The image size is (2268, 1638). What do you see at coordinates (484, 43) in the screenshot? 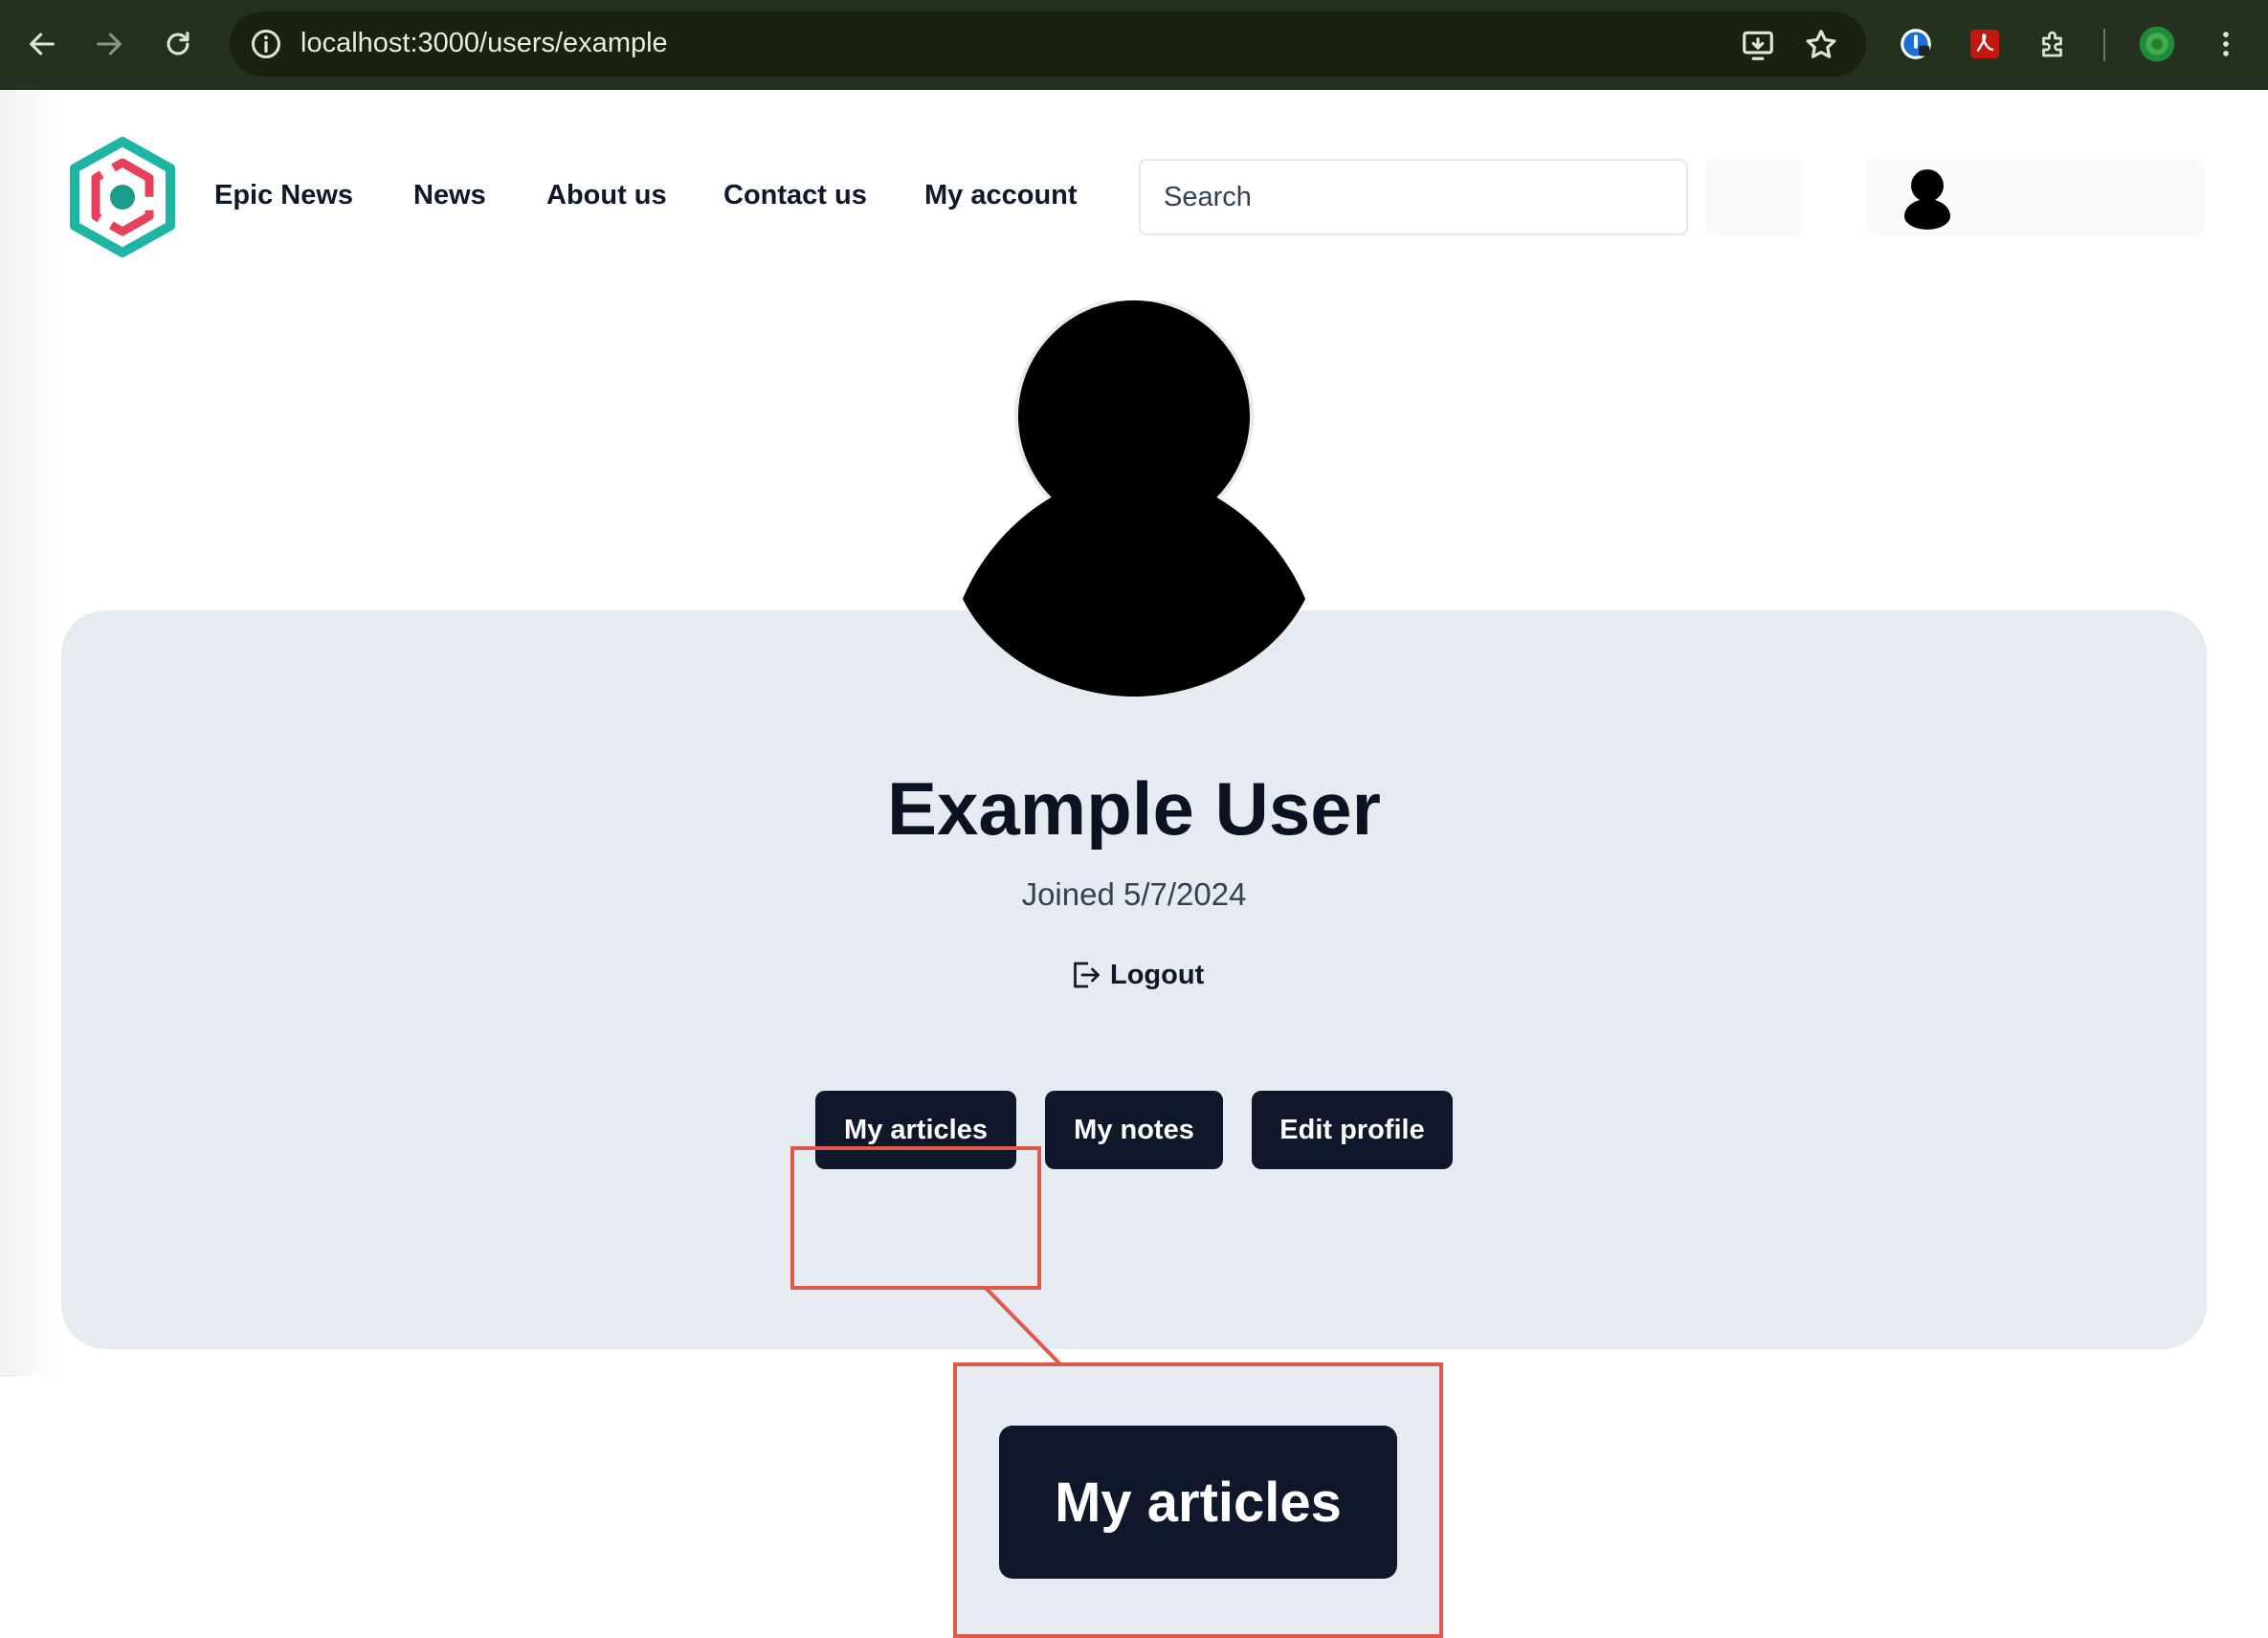
I see `url-text: localhost:3000/users/example` at bounding box center [484, 43].